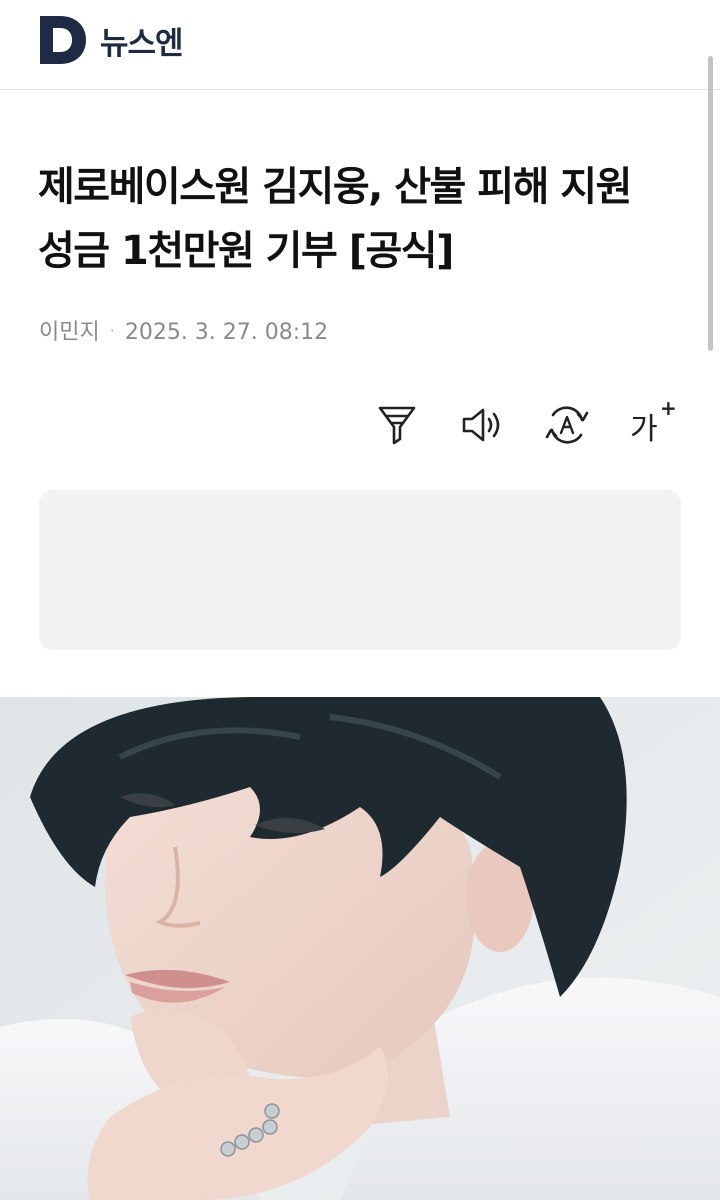  I want to click on font-size-plus: +, so click(668, 408).